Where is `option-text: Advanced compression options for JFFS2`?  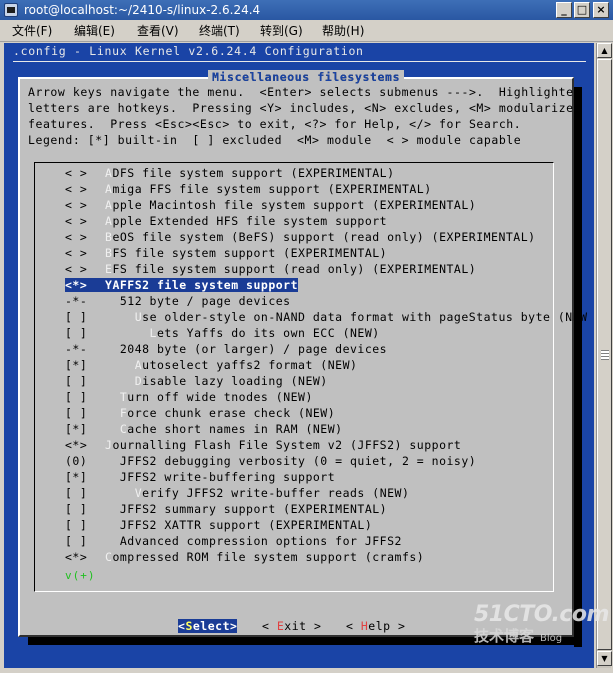
option-text: Advanced compression options for JFFS2 is located at coordinates (260, 541).